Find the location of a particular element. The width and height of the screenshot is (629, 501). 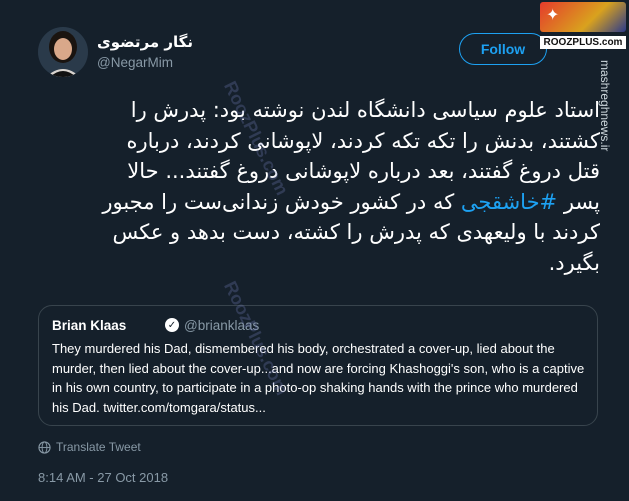

author-name: نگار مرتضوی is located at coordinates (145, 42).